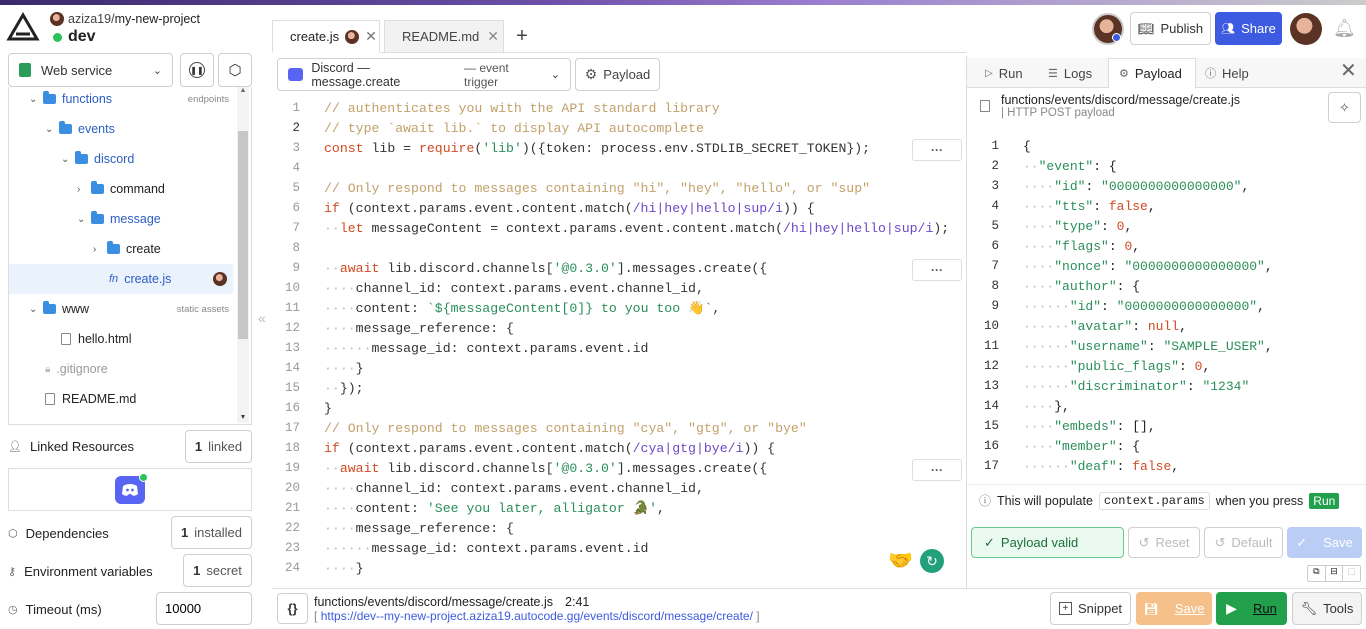 This screenshot has height=629, width=1366. Describe the element at coordinates (1061, 426) in the screenshot. I see `json-line: 15 ····"embeds": [],` at that location.